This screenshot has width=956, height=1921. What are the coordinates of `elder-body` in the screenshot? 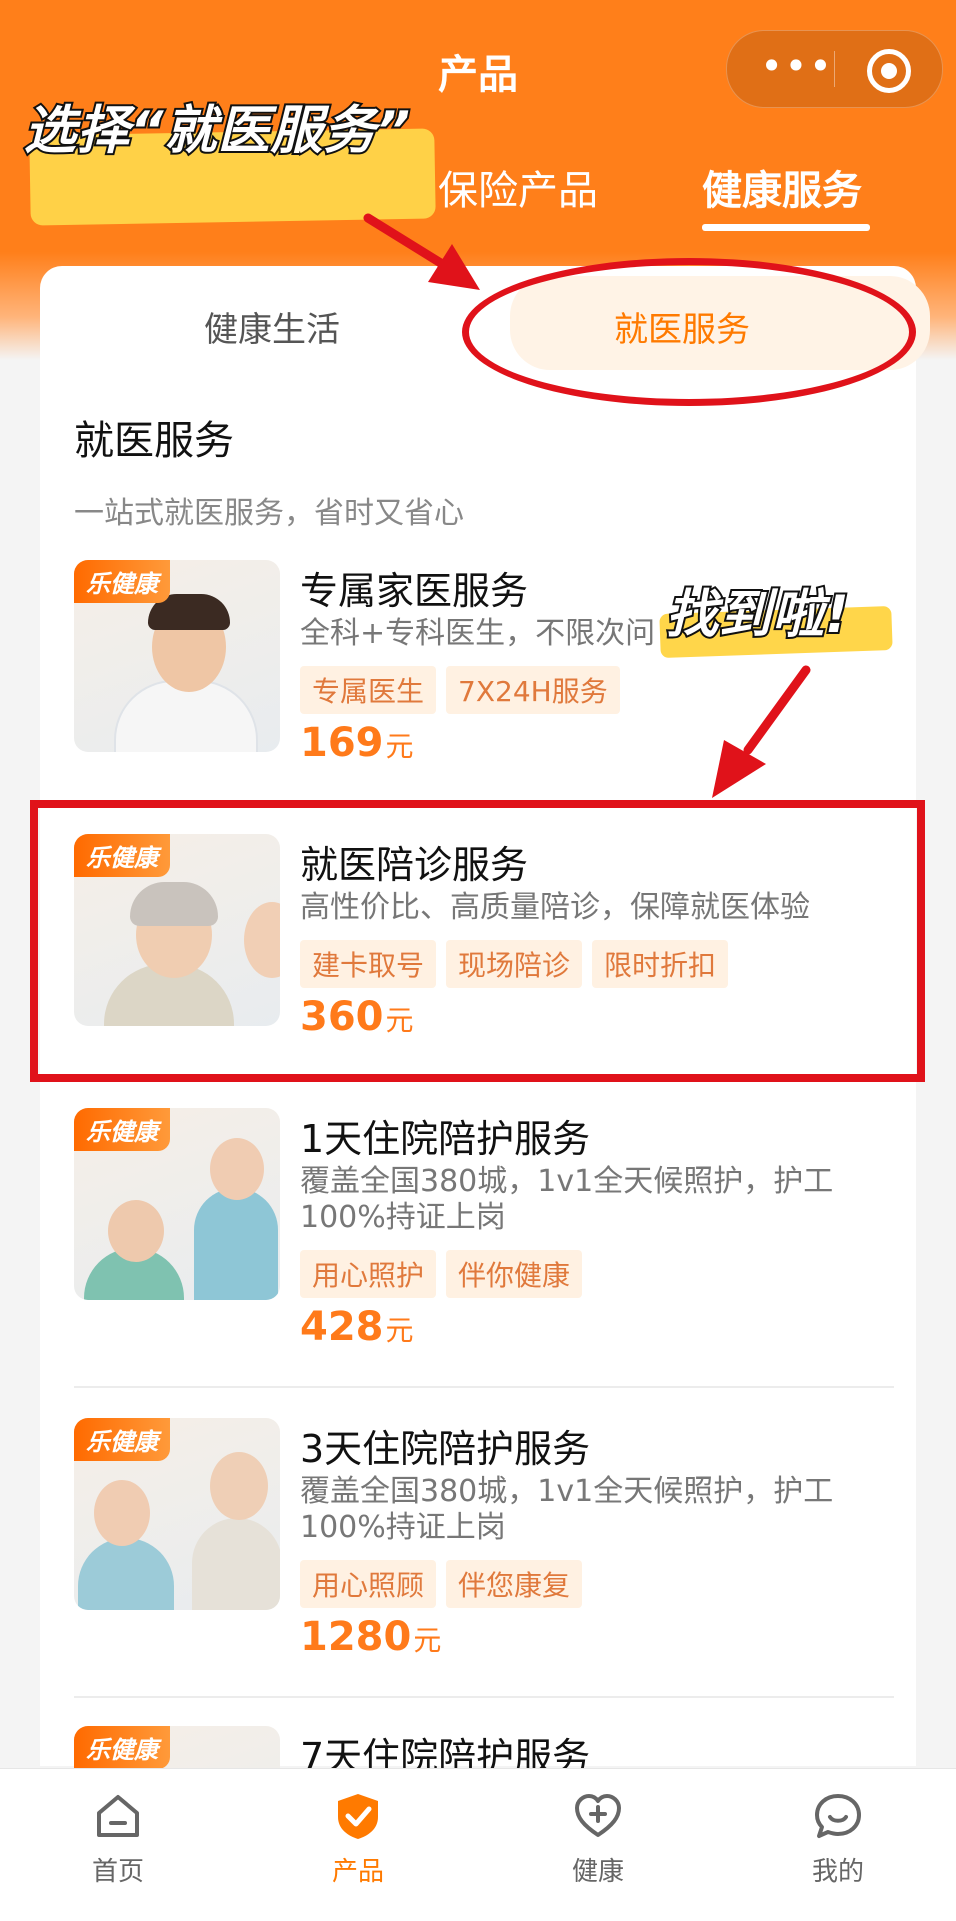 It's located at (236, 1564).